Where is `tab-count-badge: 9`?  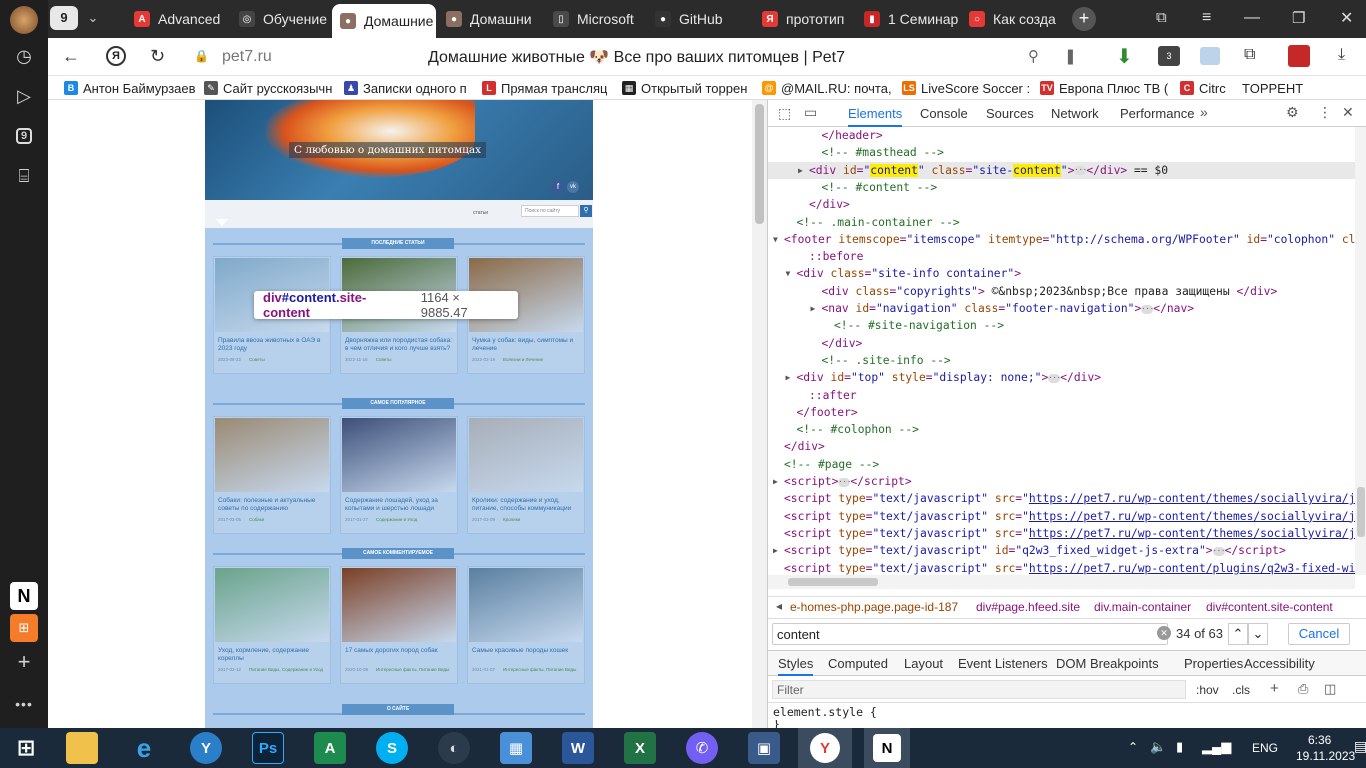 tab-count-badge: 9 is located at coordinates (64, 18).